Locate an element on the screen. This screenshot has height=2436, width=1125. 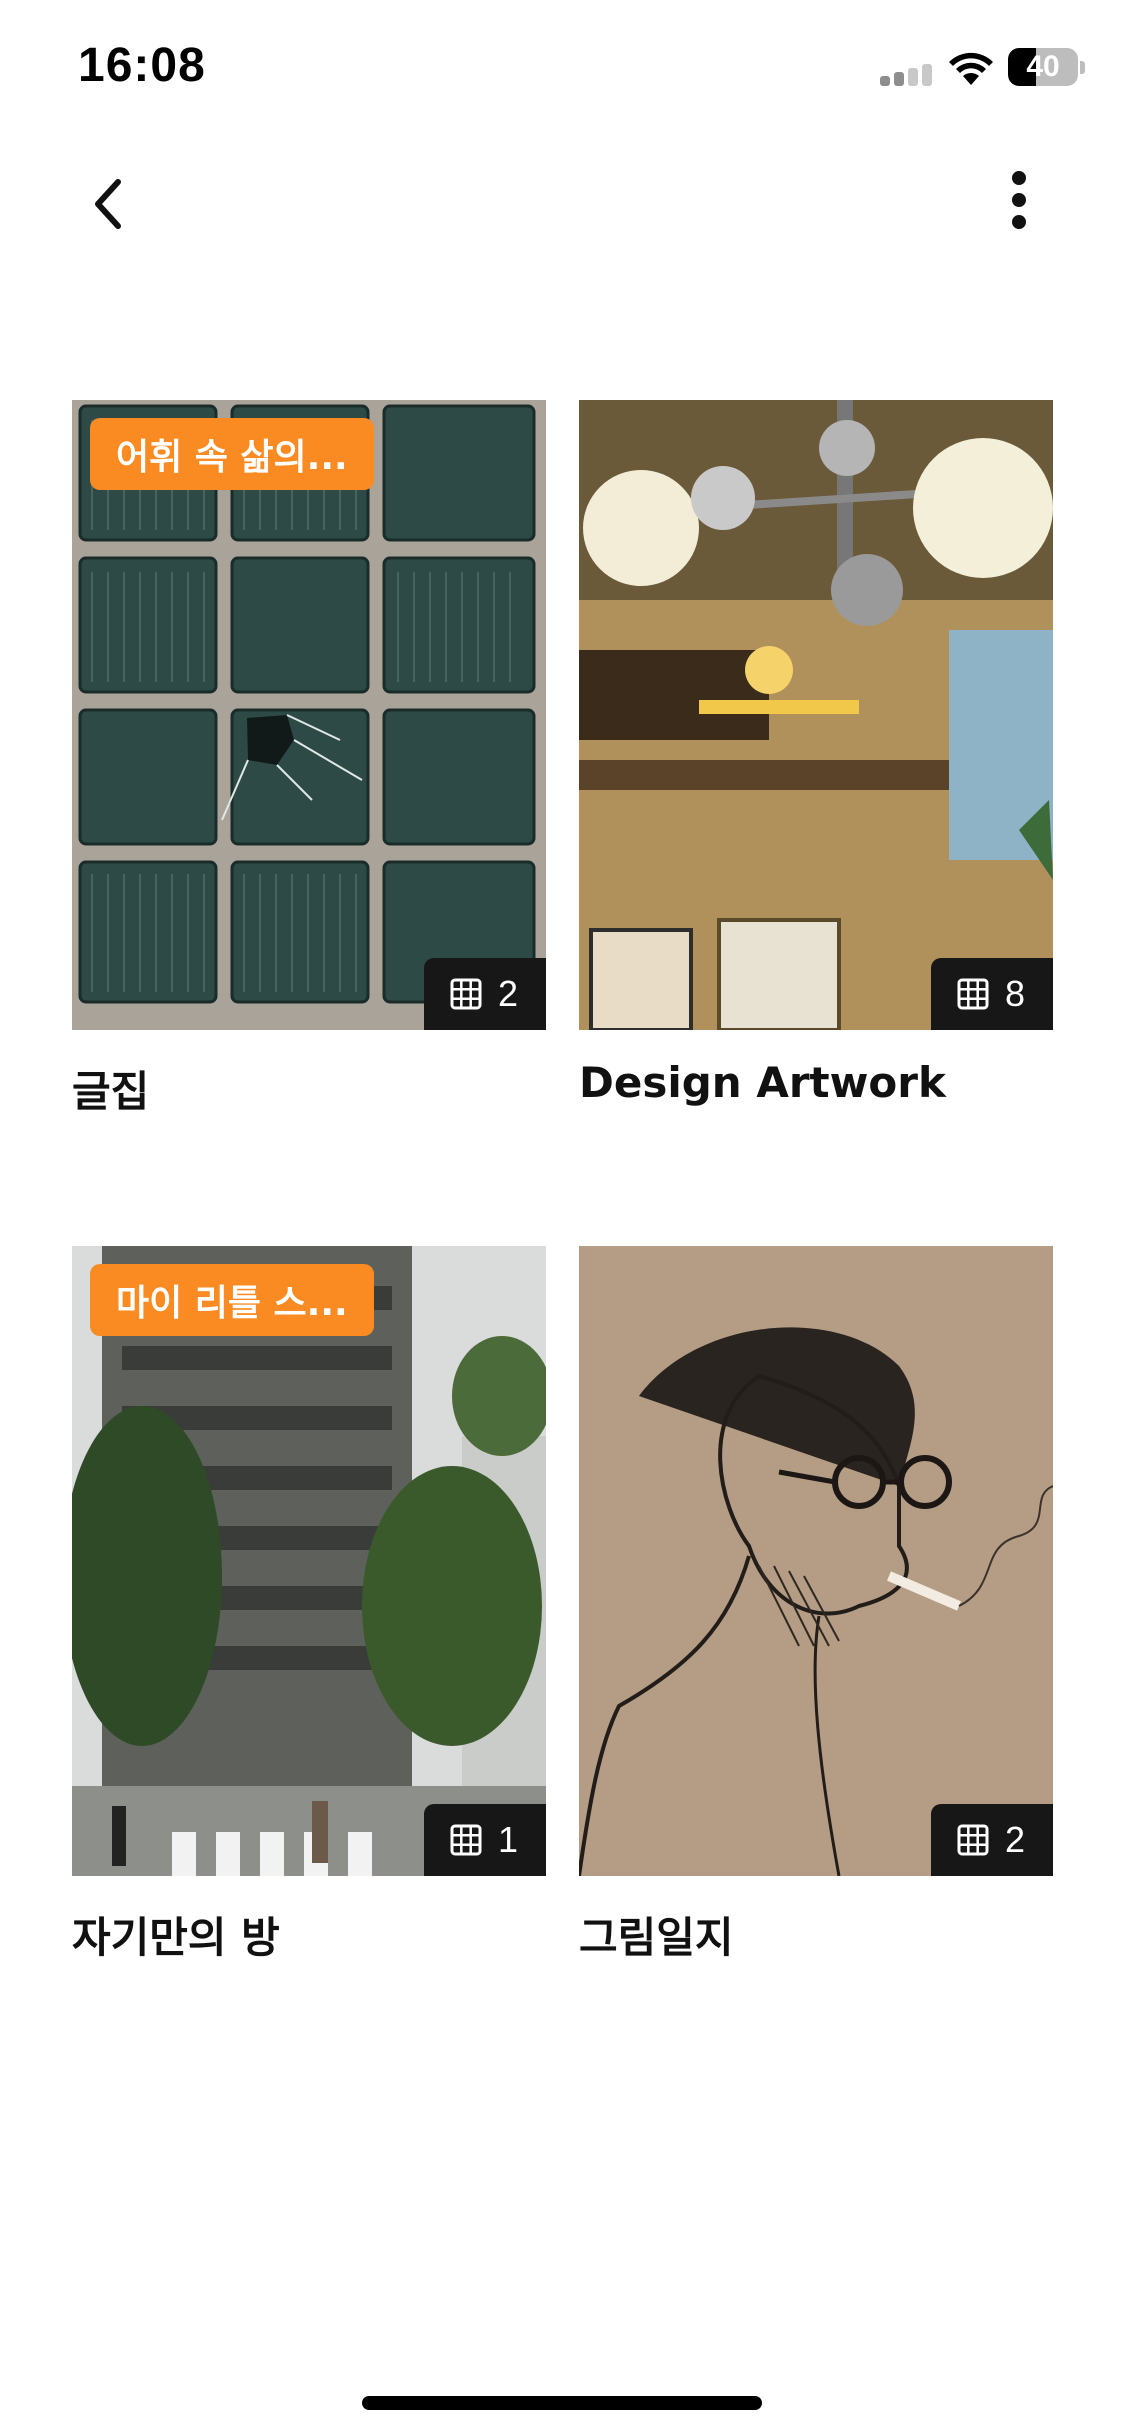
apartment-street-image is located at coordinates (309, 1561).